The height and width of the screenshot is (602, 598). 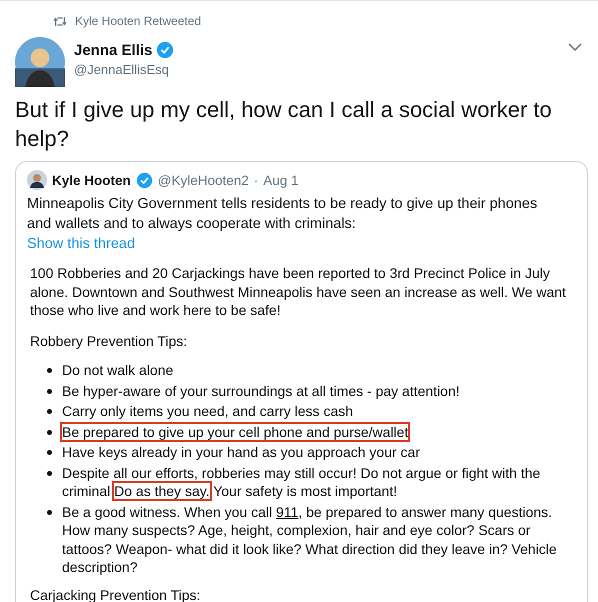 What do you see at coordinates (241, 452) in the screenshot?
I see `bullet-item: Have keys already in your hand as you approach your car` at bounding box center [241, 452].